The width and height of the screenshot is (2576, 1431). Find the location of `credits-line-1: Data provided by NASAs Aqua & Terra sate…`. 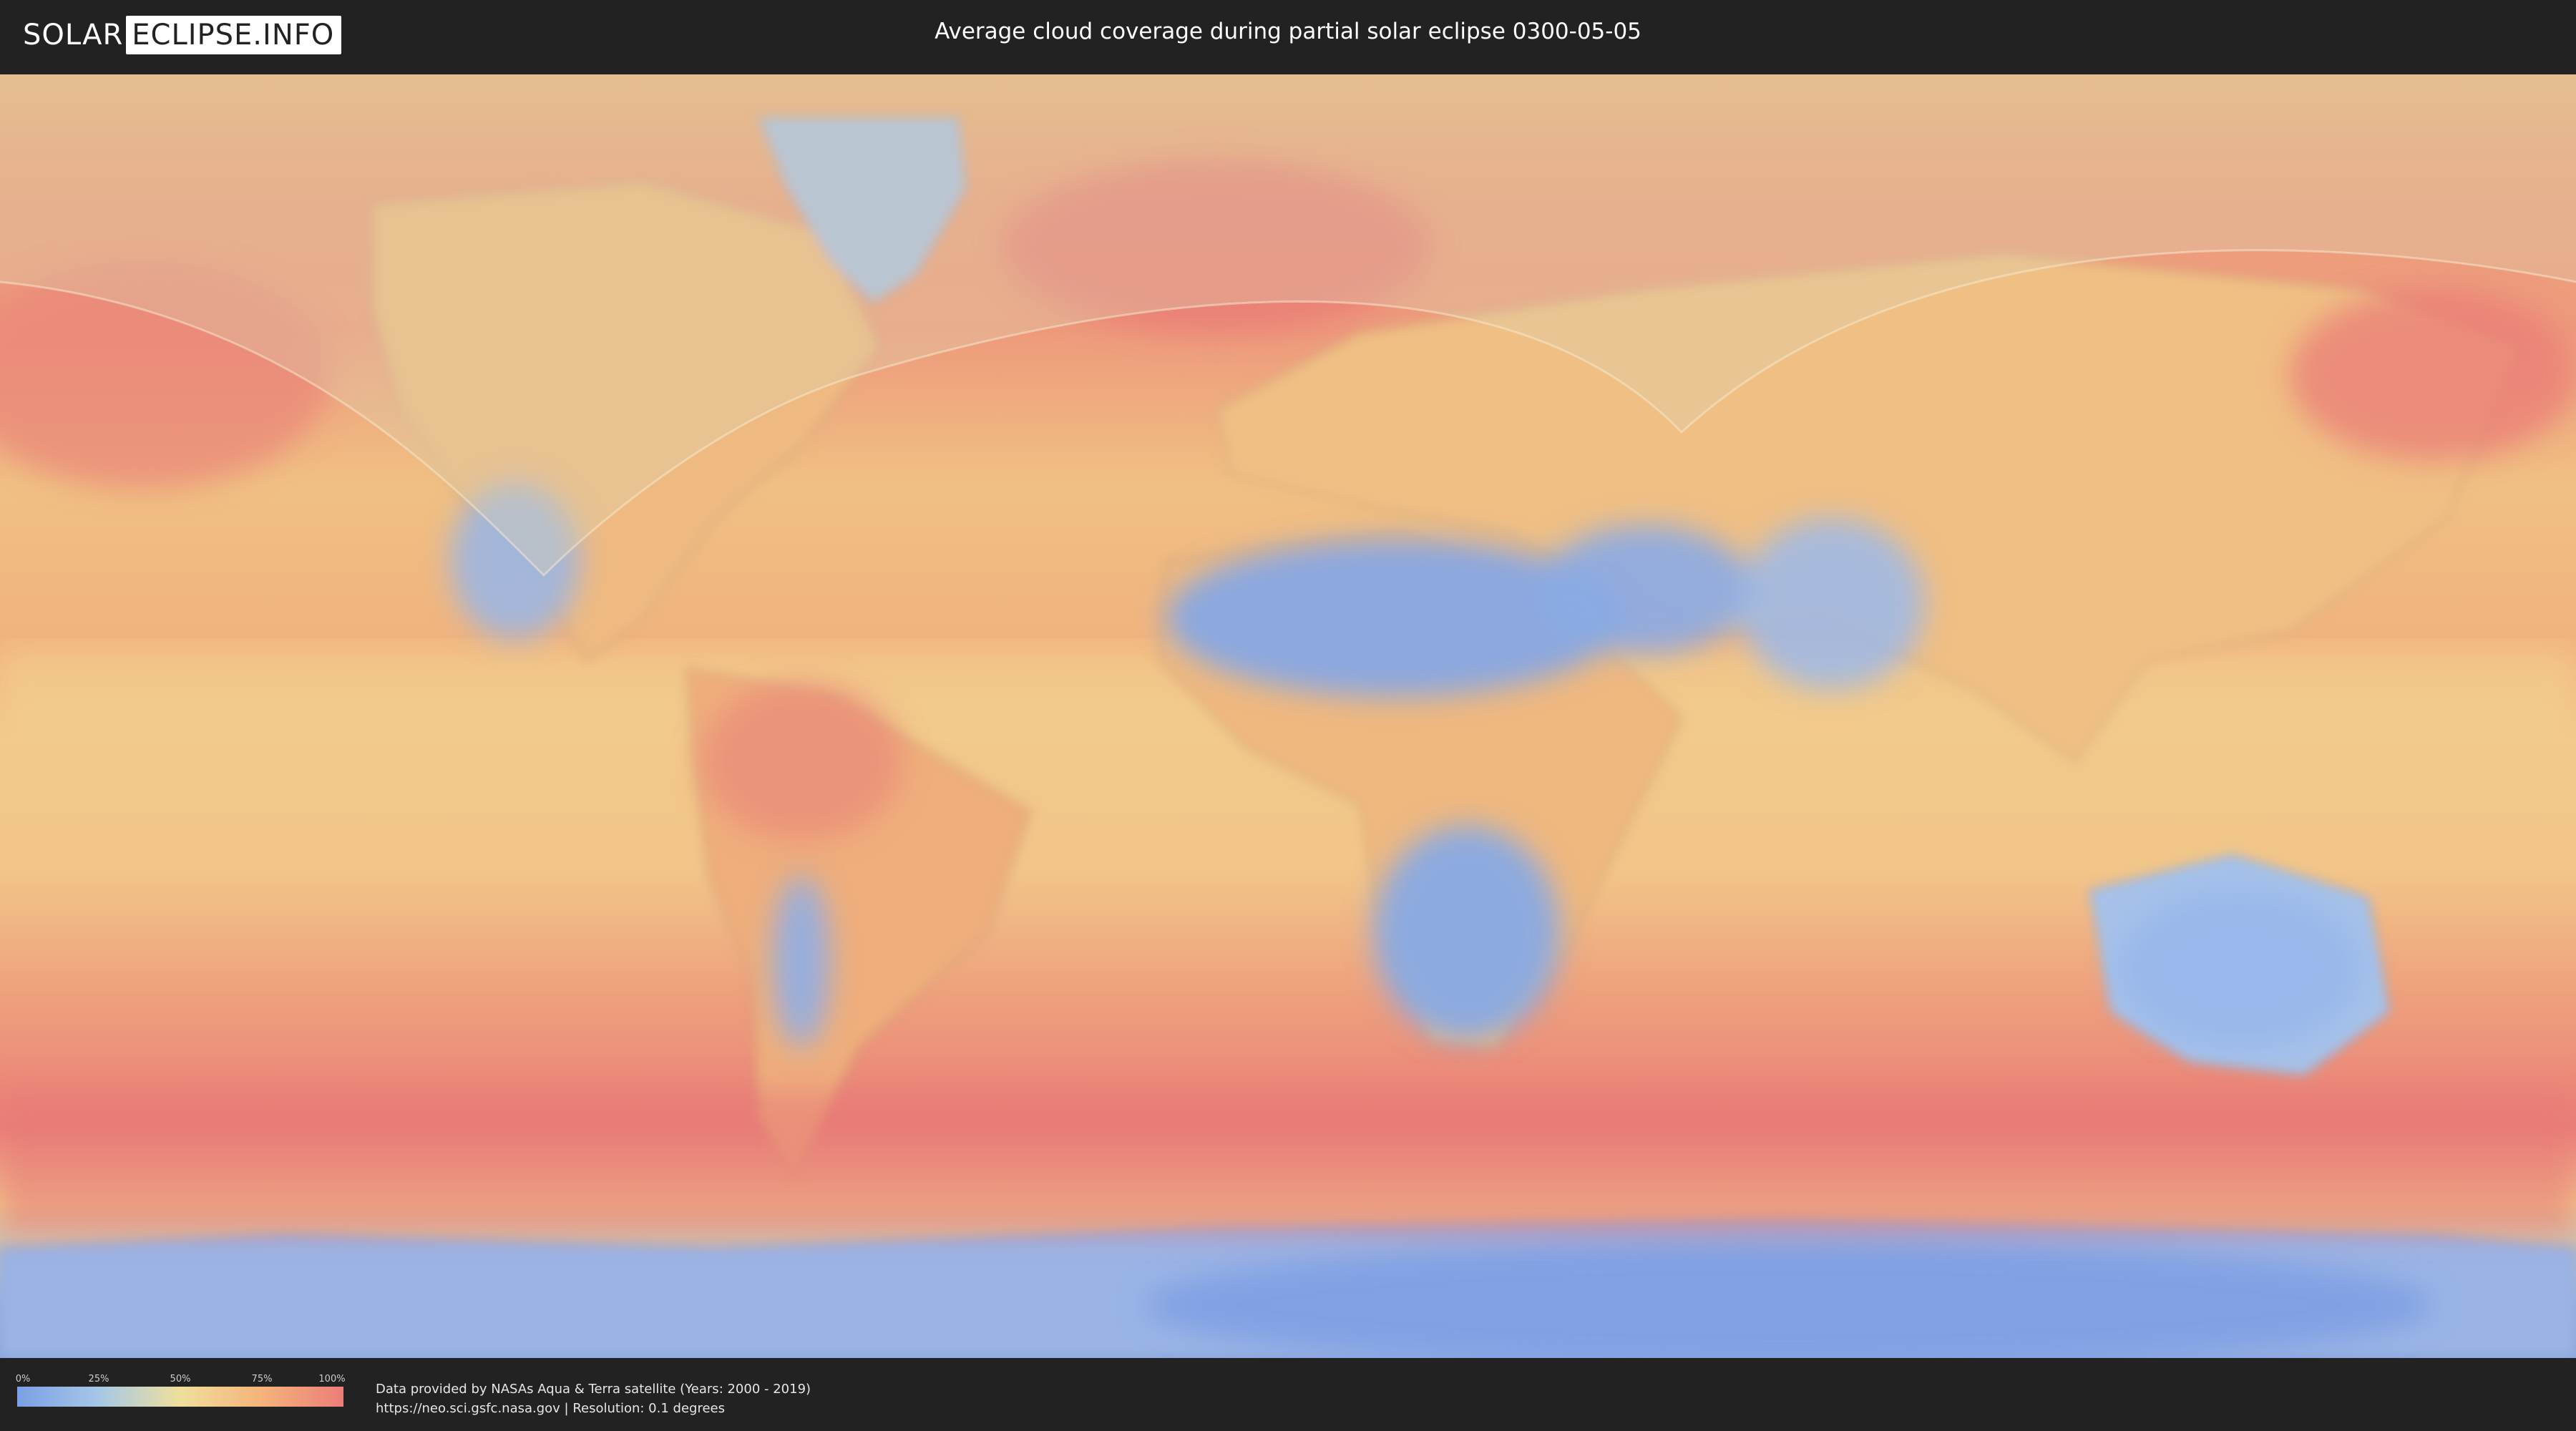

credits-line-1: Data provided by NASAs Aqua & Terra sate… is located at coordinates (593, 1389).